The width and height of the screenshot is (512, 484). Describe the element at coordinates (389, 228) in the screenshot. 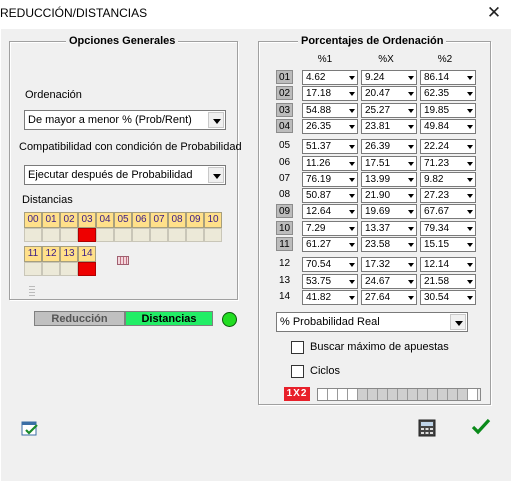

I see `percent-select: 13.37` at that location.